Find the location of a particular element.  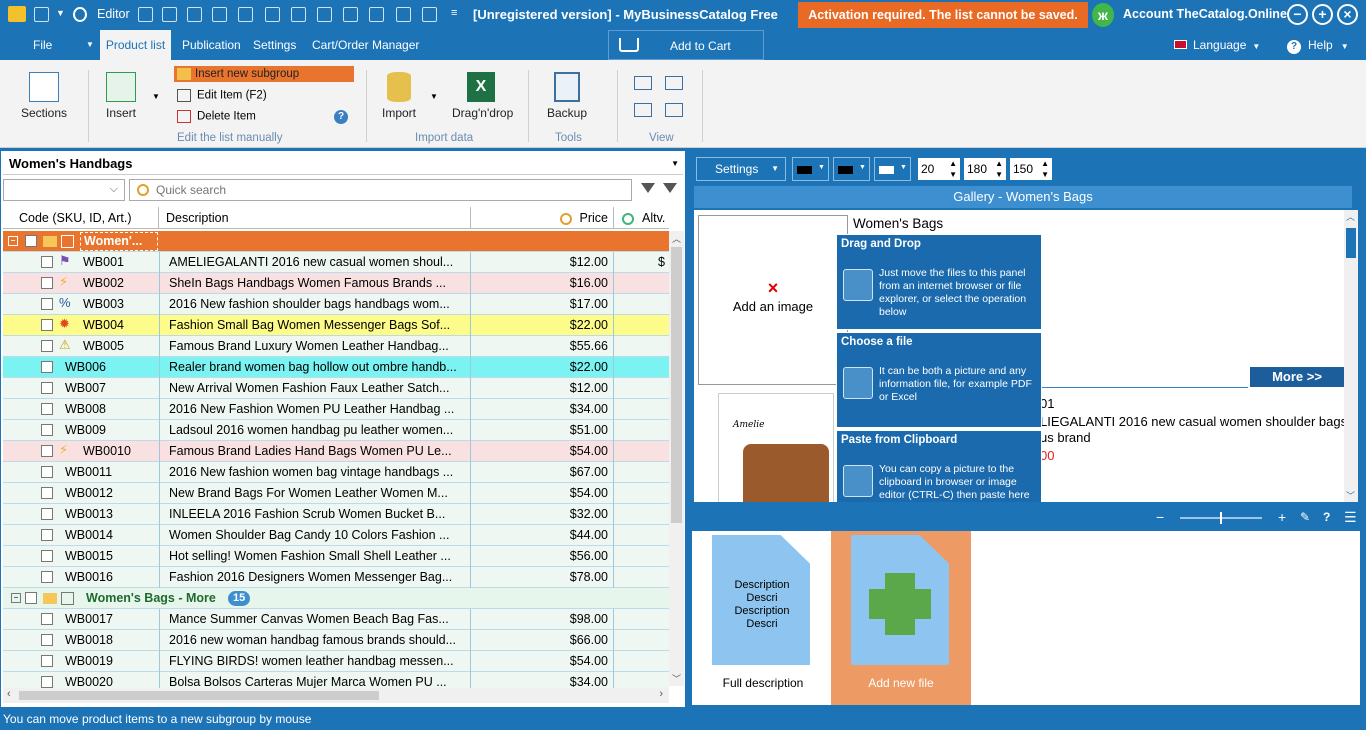

editor-label: Editor is located at coordinates (113, 14).